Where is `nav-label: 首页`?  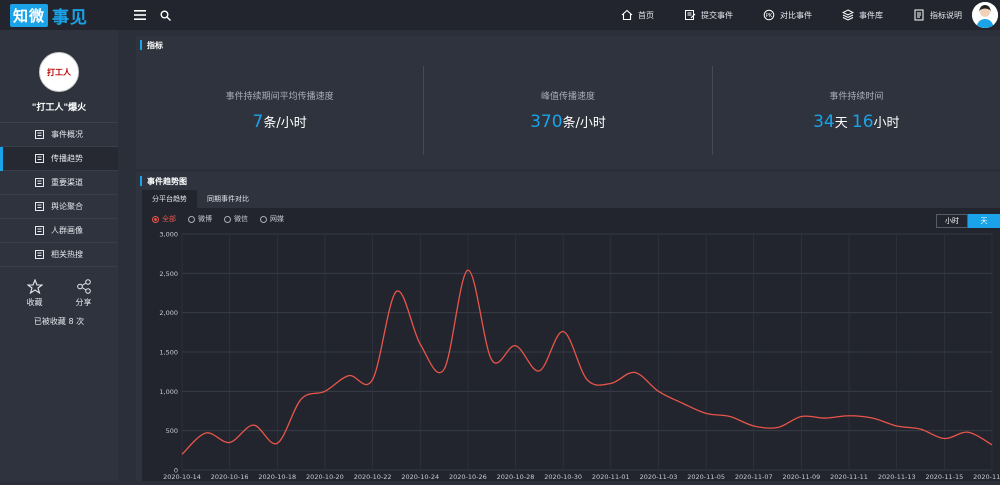 nav-label: 首页 is located at coordinates (646, 15).